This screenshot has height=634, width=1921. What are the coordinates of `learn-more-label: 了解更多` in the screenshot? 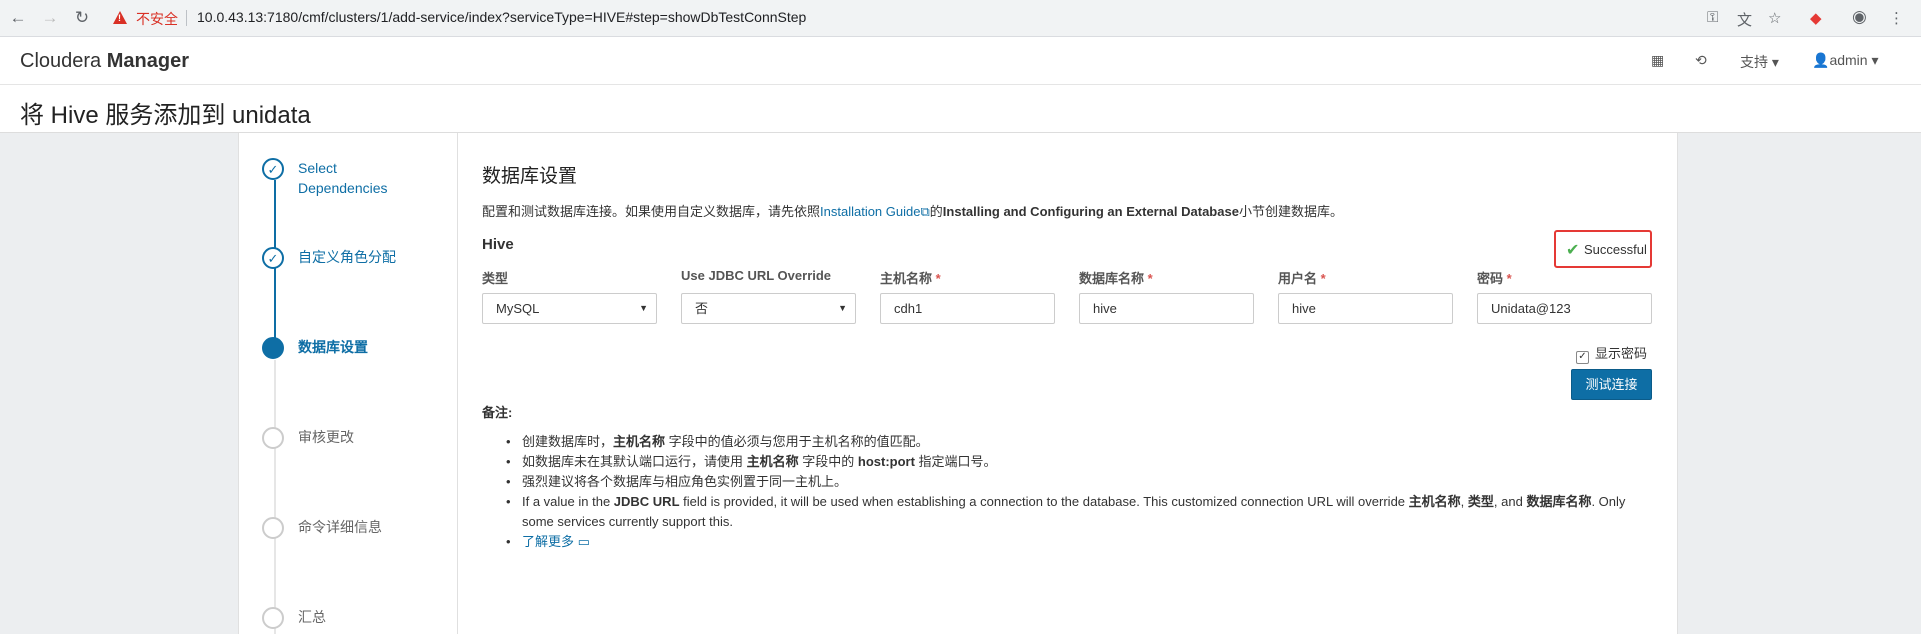 It's located at (548, 541).